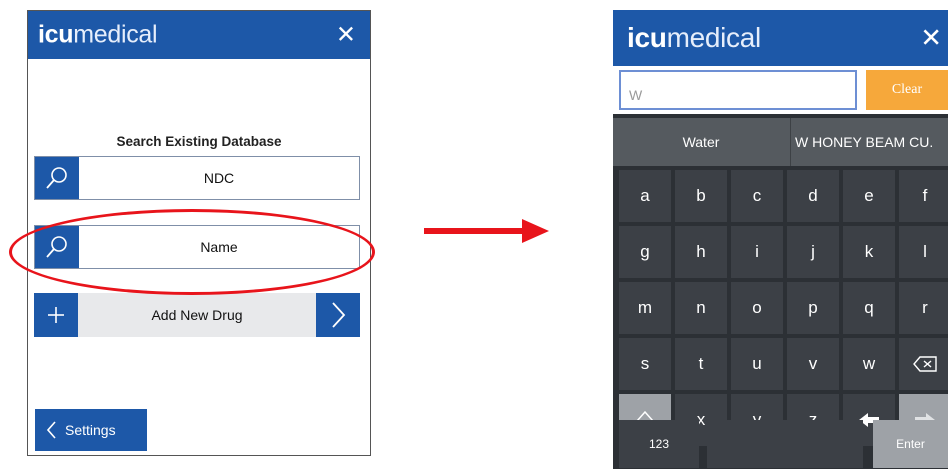 The width and height of the screenshot is (948, 469). Describe the element at coordinates (757, 364) in the screenshot. I see `key-u: u` at that location.